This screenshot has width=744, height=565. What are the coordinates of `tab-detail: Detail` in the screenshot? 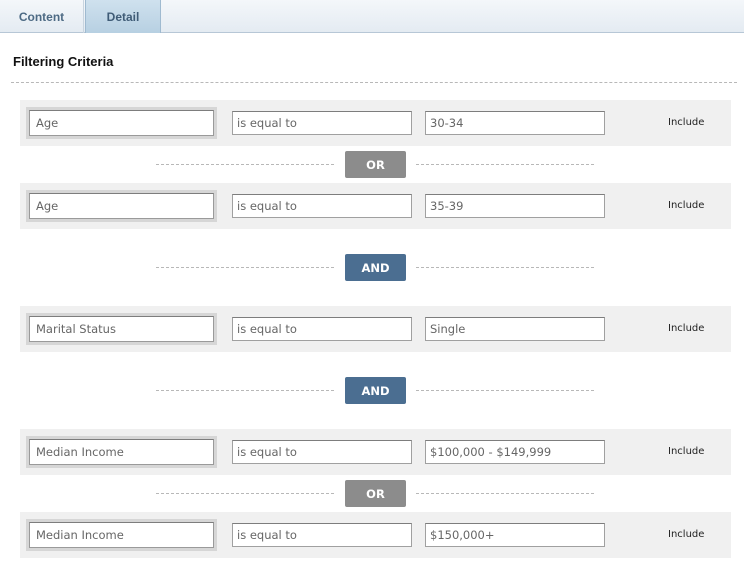 It's located at (123, 16).